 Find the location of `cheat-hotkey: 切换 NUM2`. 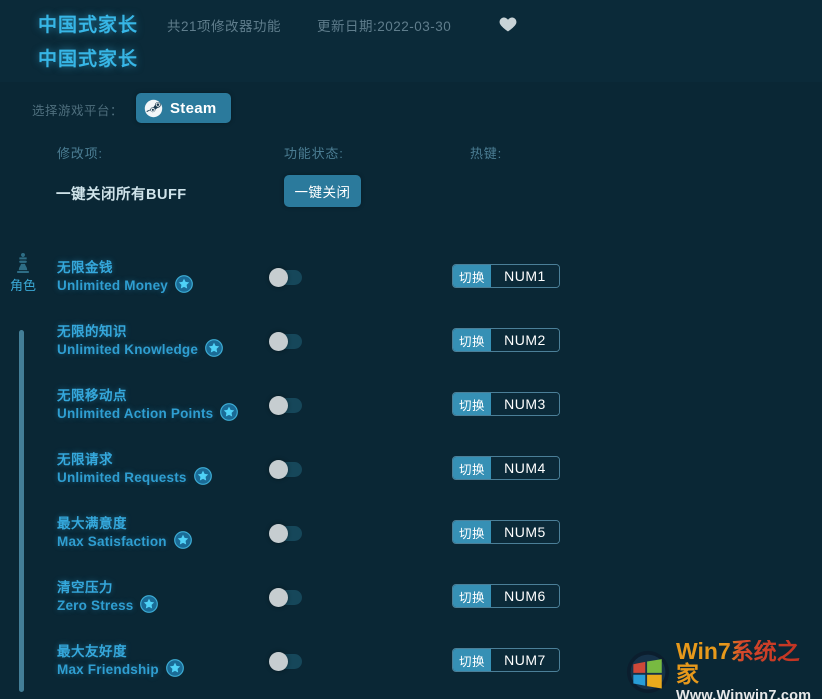

cheat-hotkey: 切换 NUM2 is located at coordinates (506, 340).